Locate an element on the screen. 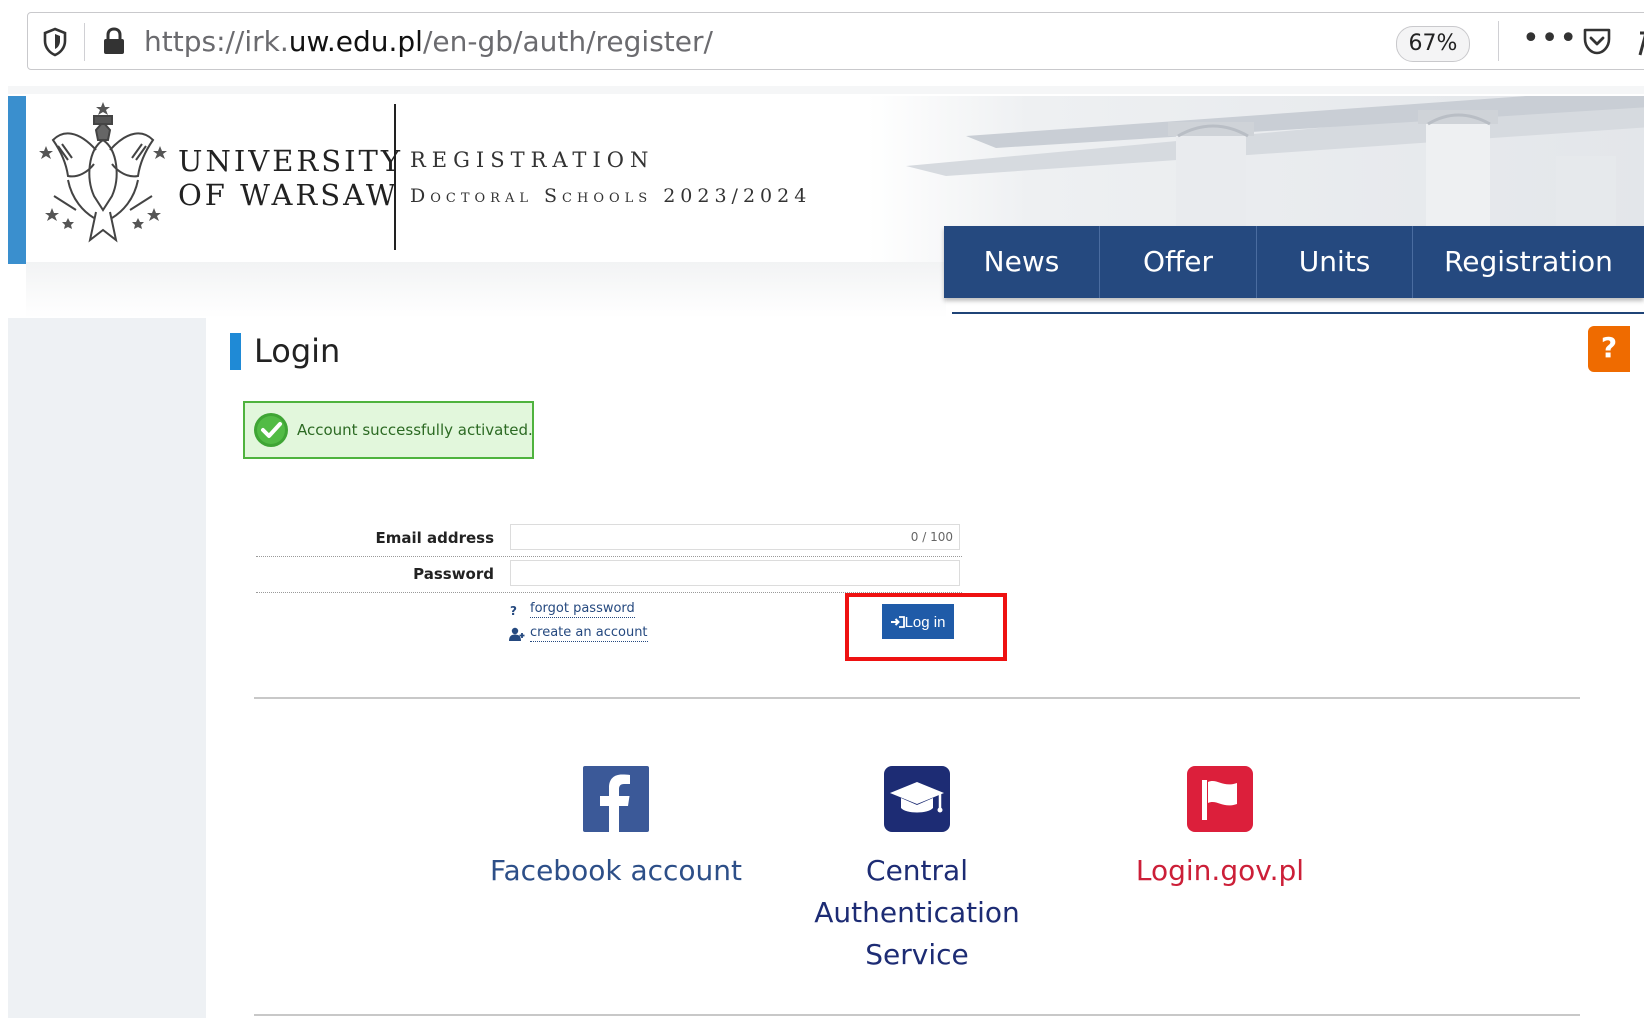 Image resolution: width=1644 pixels, height=1018 pixels. check-circle-icon is located at coordinates (271, 430).